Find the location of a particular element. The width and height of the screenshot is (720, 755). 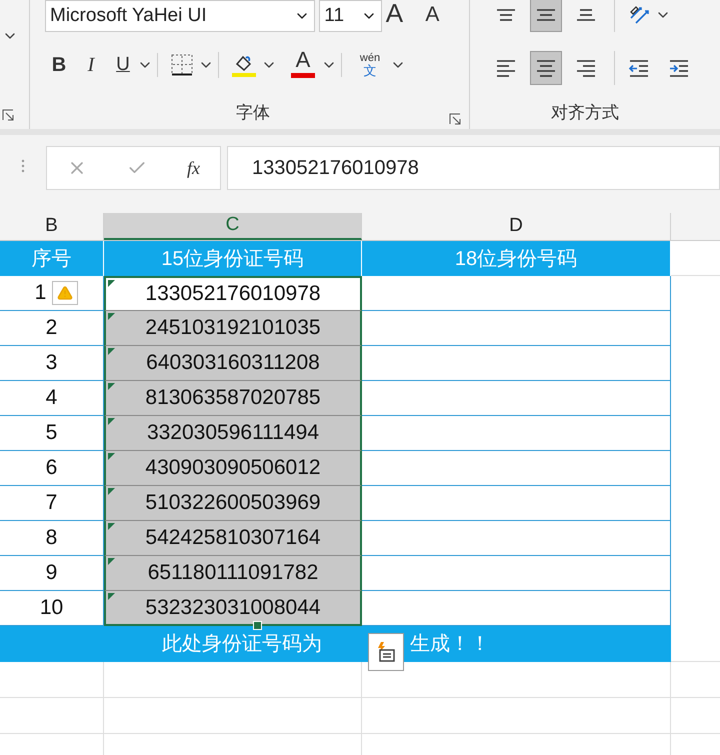

column-header: D is located at coordinates (516, 226).